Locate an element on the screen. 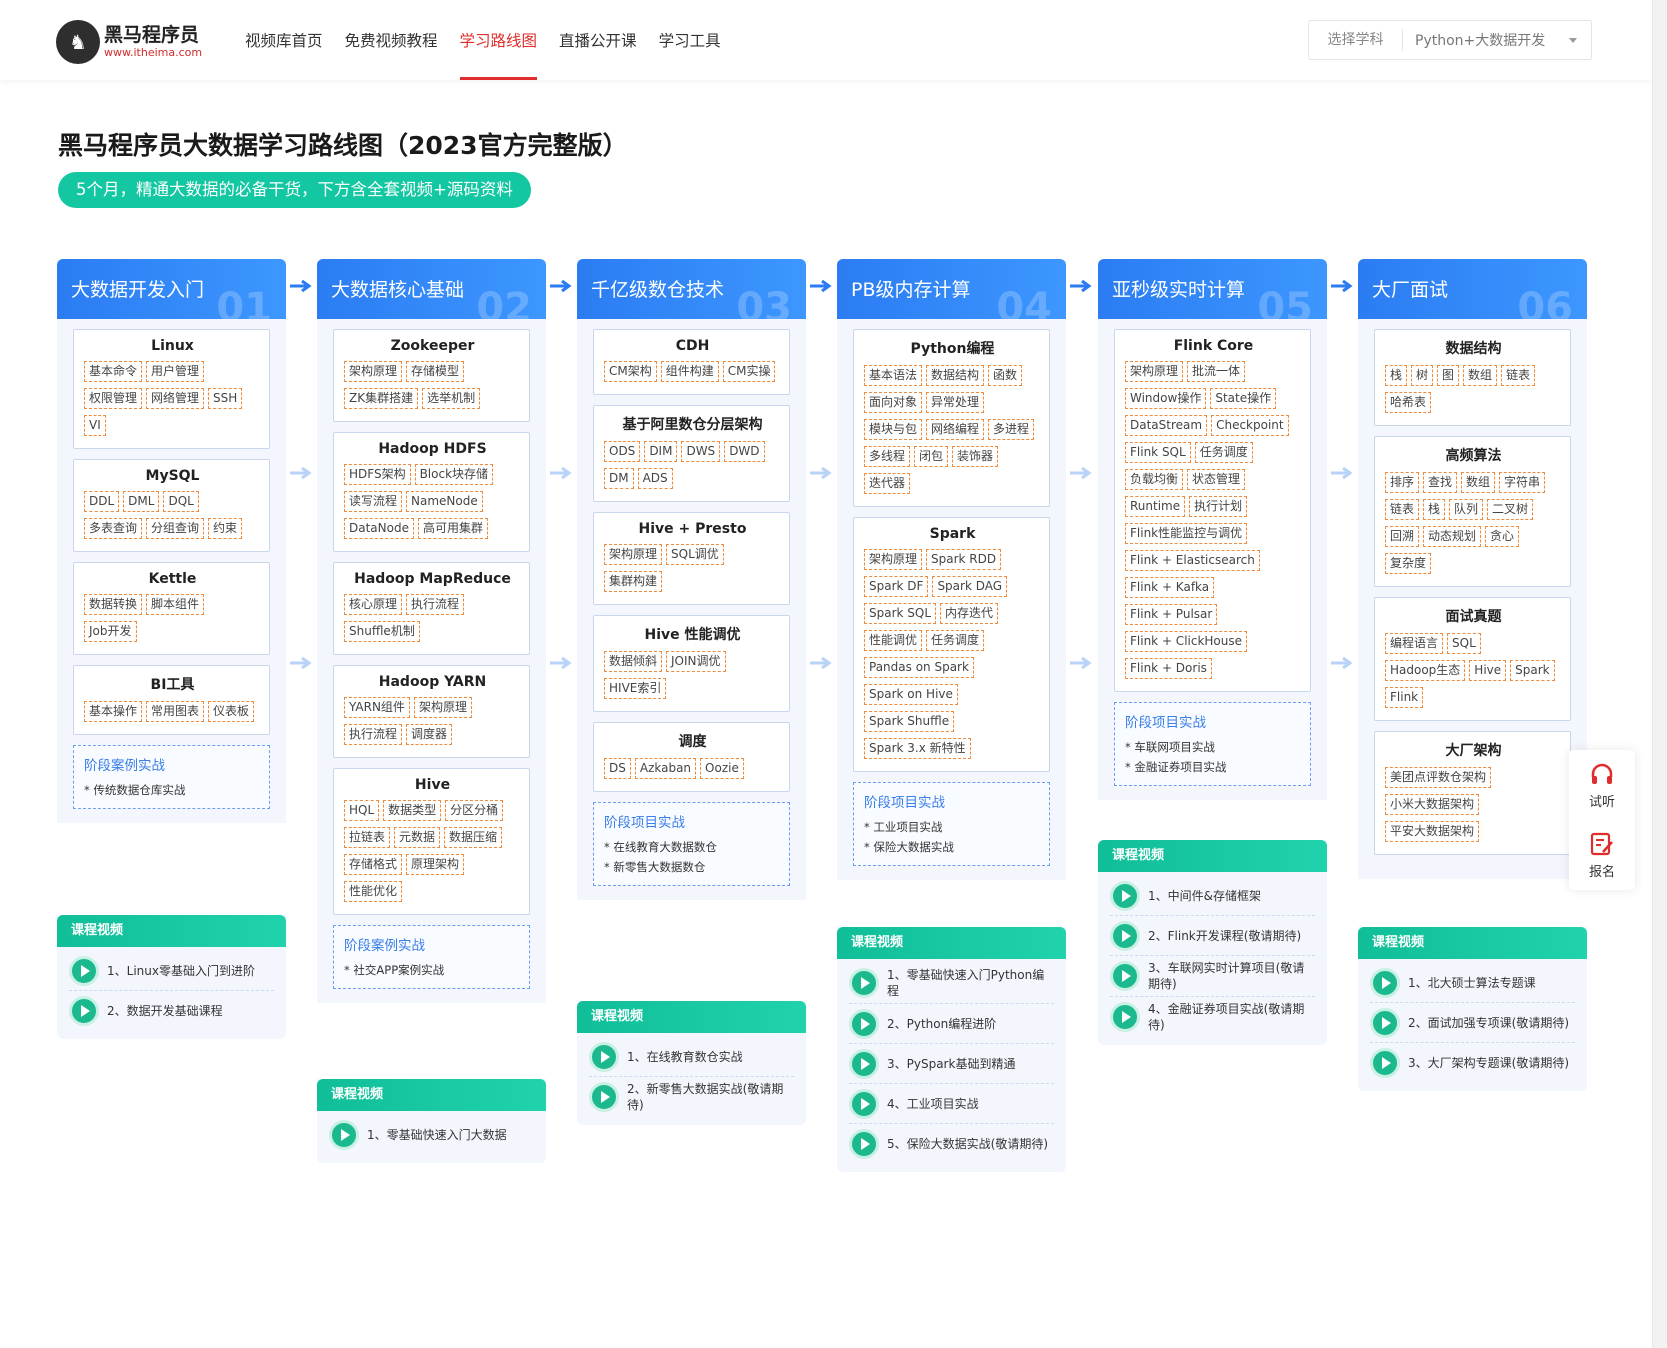  stage-practice-item: * 在线教育大数据数仓 is located at coordinates (691, 847).